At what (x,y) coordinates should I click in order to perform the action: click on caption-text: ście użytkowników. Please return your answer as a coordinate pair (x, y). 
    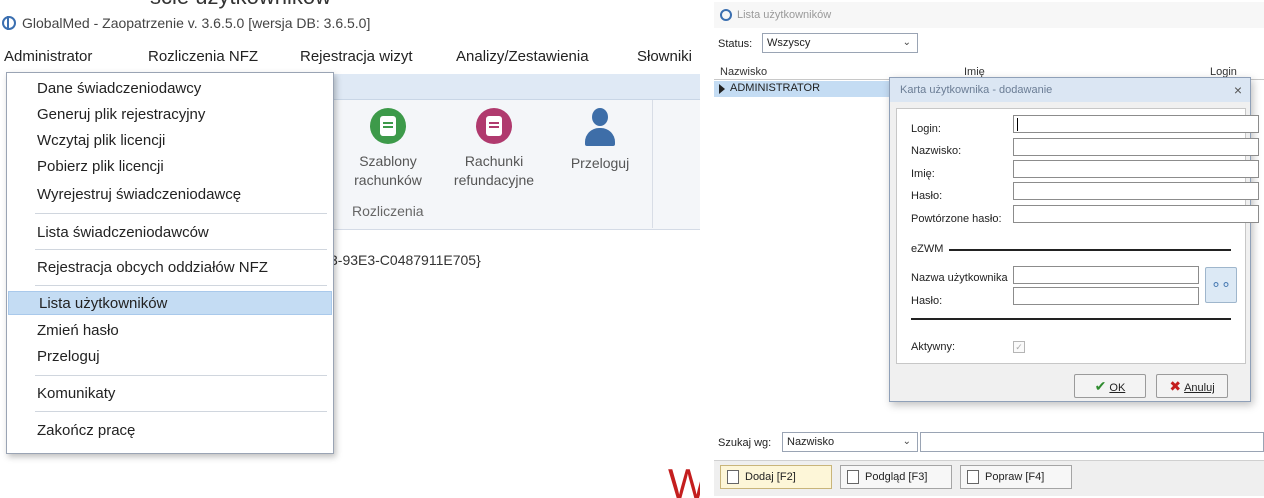
    Looking at the image, I should click on (240, 5).